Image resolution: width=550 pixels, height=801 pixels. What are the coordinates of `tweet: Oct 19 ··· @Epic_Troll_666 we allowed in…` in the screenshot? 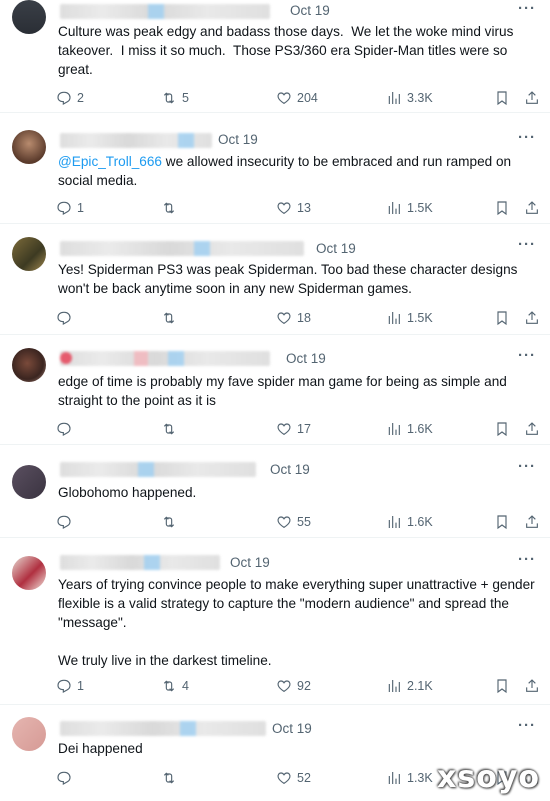 It's located at (275, 168).